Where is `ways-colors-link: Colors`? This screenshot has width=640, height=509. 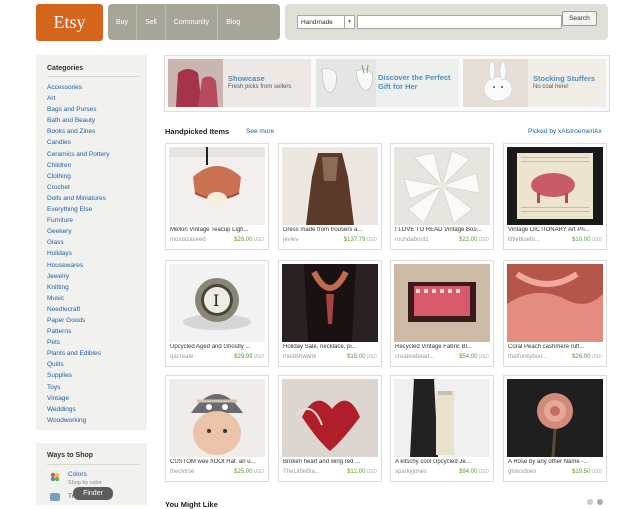
ways-colors-link: Colors is located at coordinates (77, 474).